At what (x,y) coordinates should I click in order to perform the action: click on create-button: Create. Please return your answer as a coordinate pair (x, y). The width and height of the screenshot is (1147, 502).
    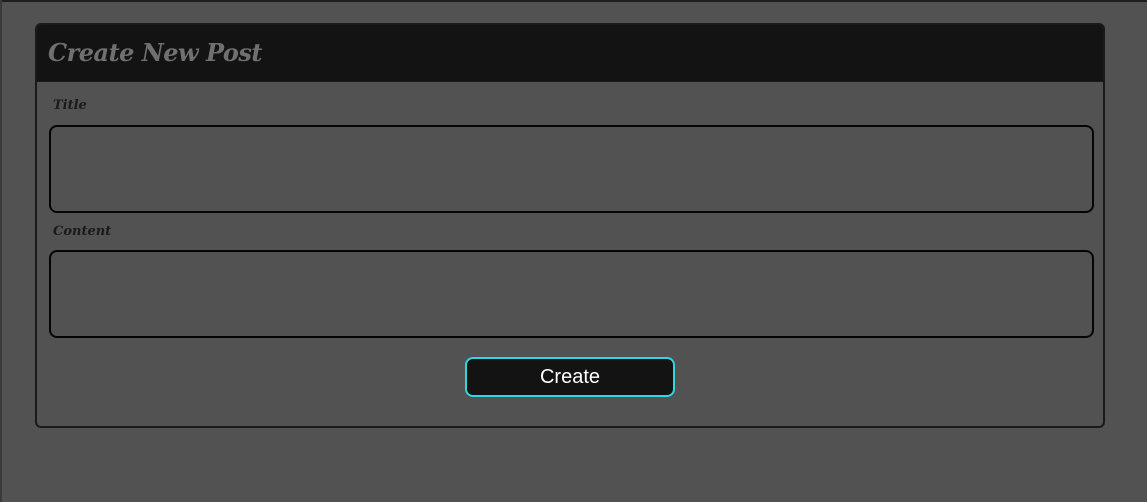
    Looking at the image, I should click on (570, 377).